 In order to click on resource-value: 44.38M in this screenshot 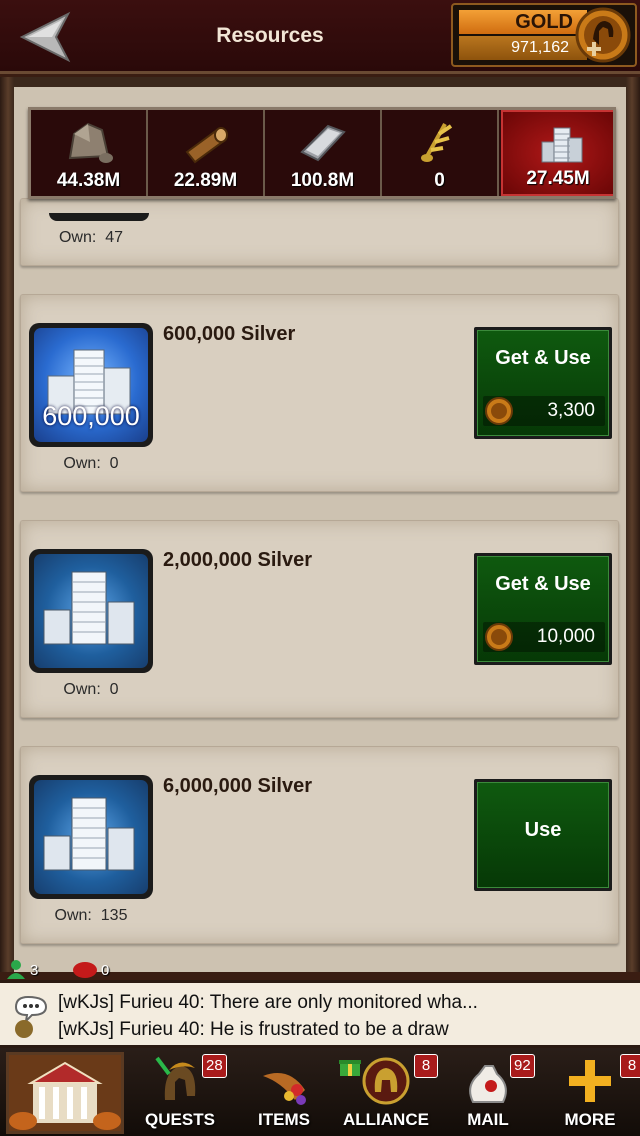, I will do `click(88, 180)`.